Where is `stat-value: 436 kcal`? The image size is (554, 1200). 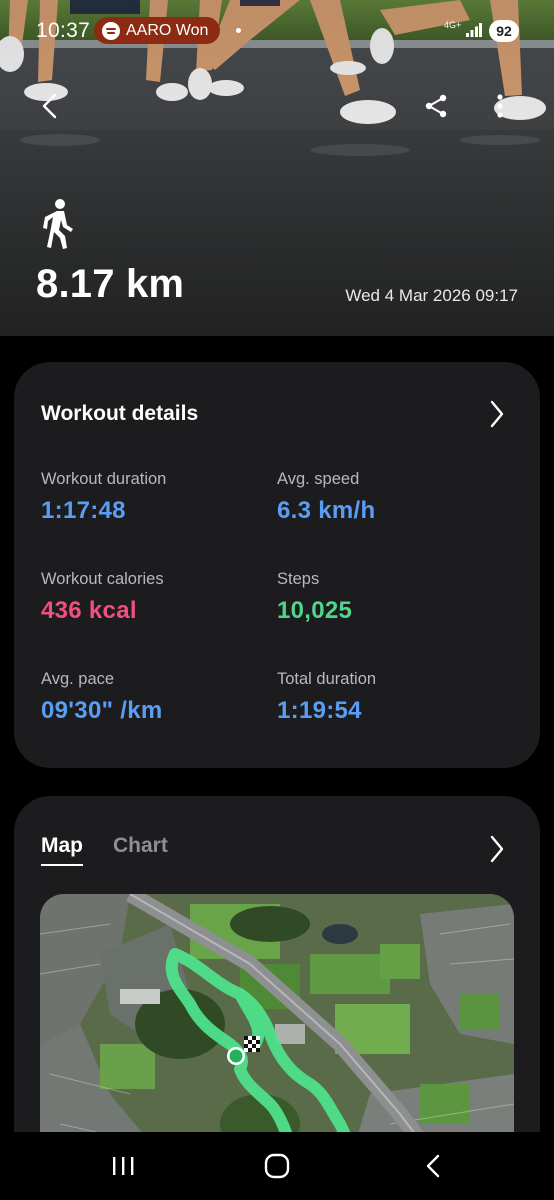 stat-value: 436 kcal is located at coordinates (89, 610).